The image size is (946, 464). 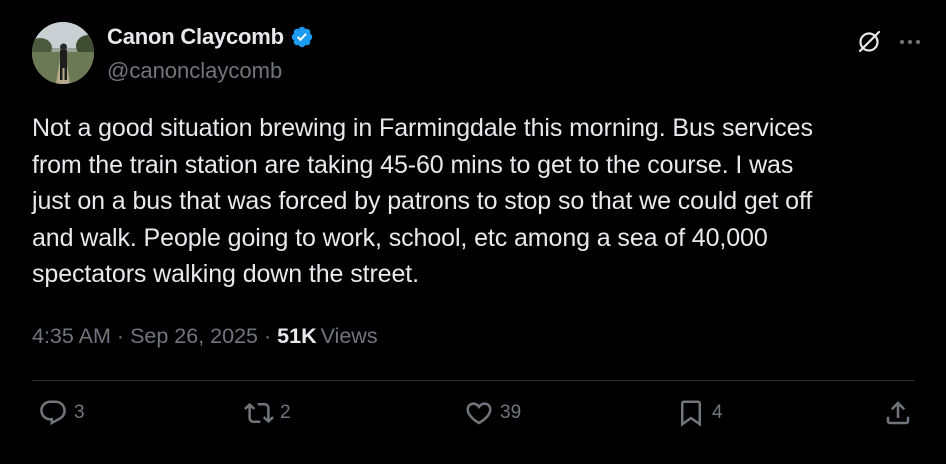 I want to click on bookmark-count: 4, so click(x=717, y=412).